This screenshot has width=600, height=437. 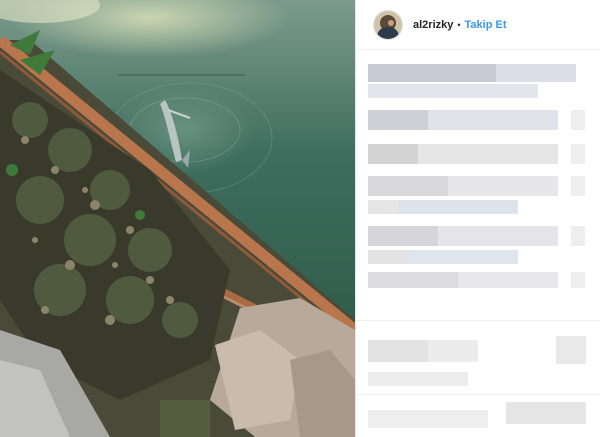 I want to click on avatar, so click(x=388, y=24).